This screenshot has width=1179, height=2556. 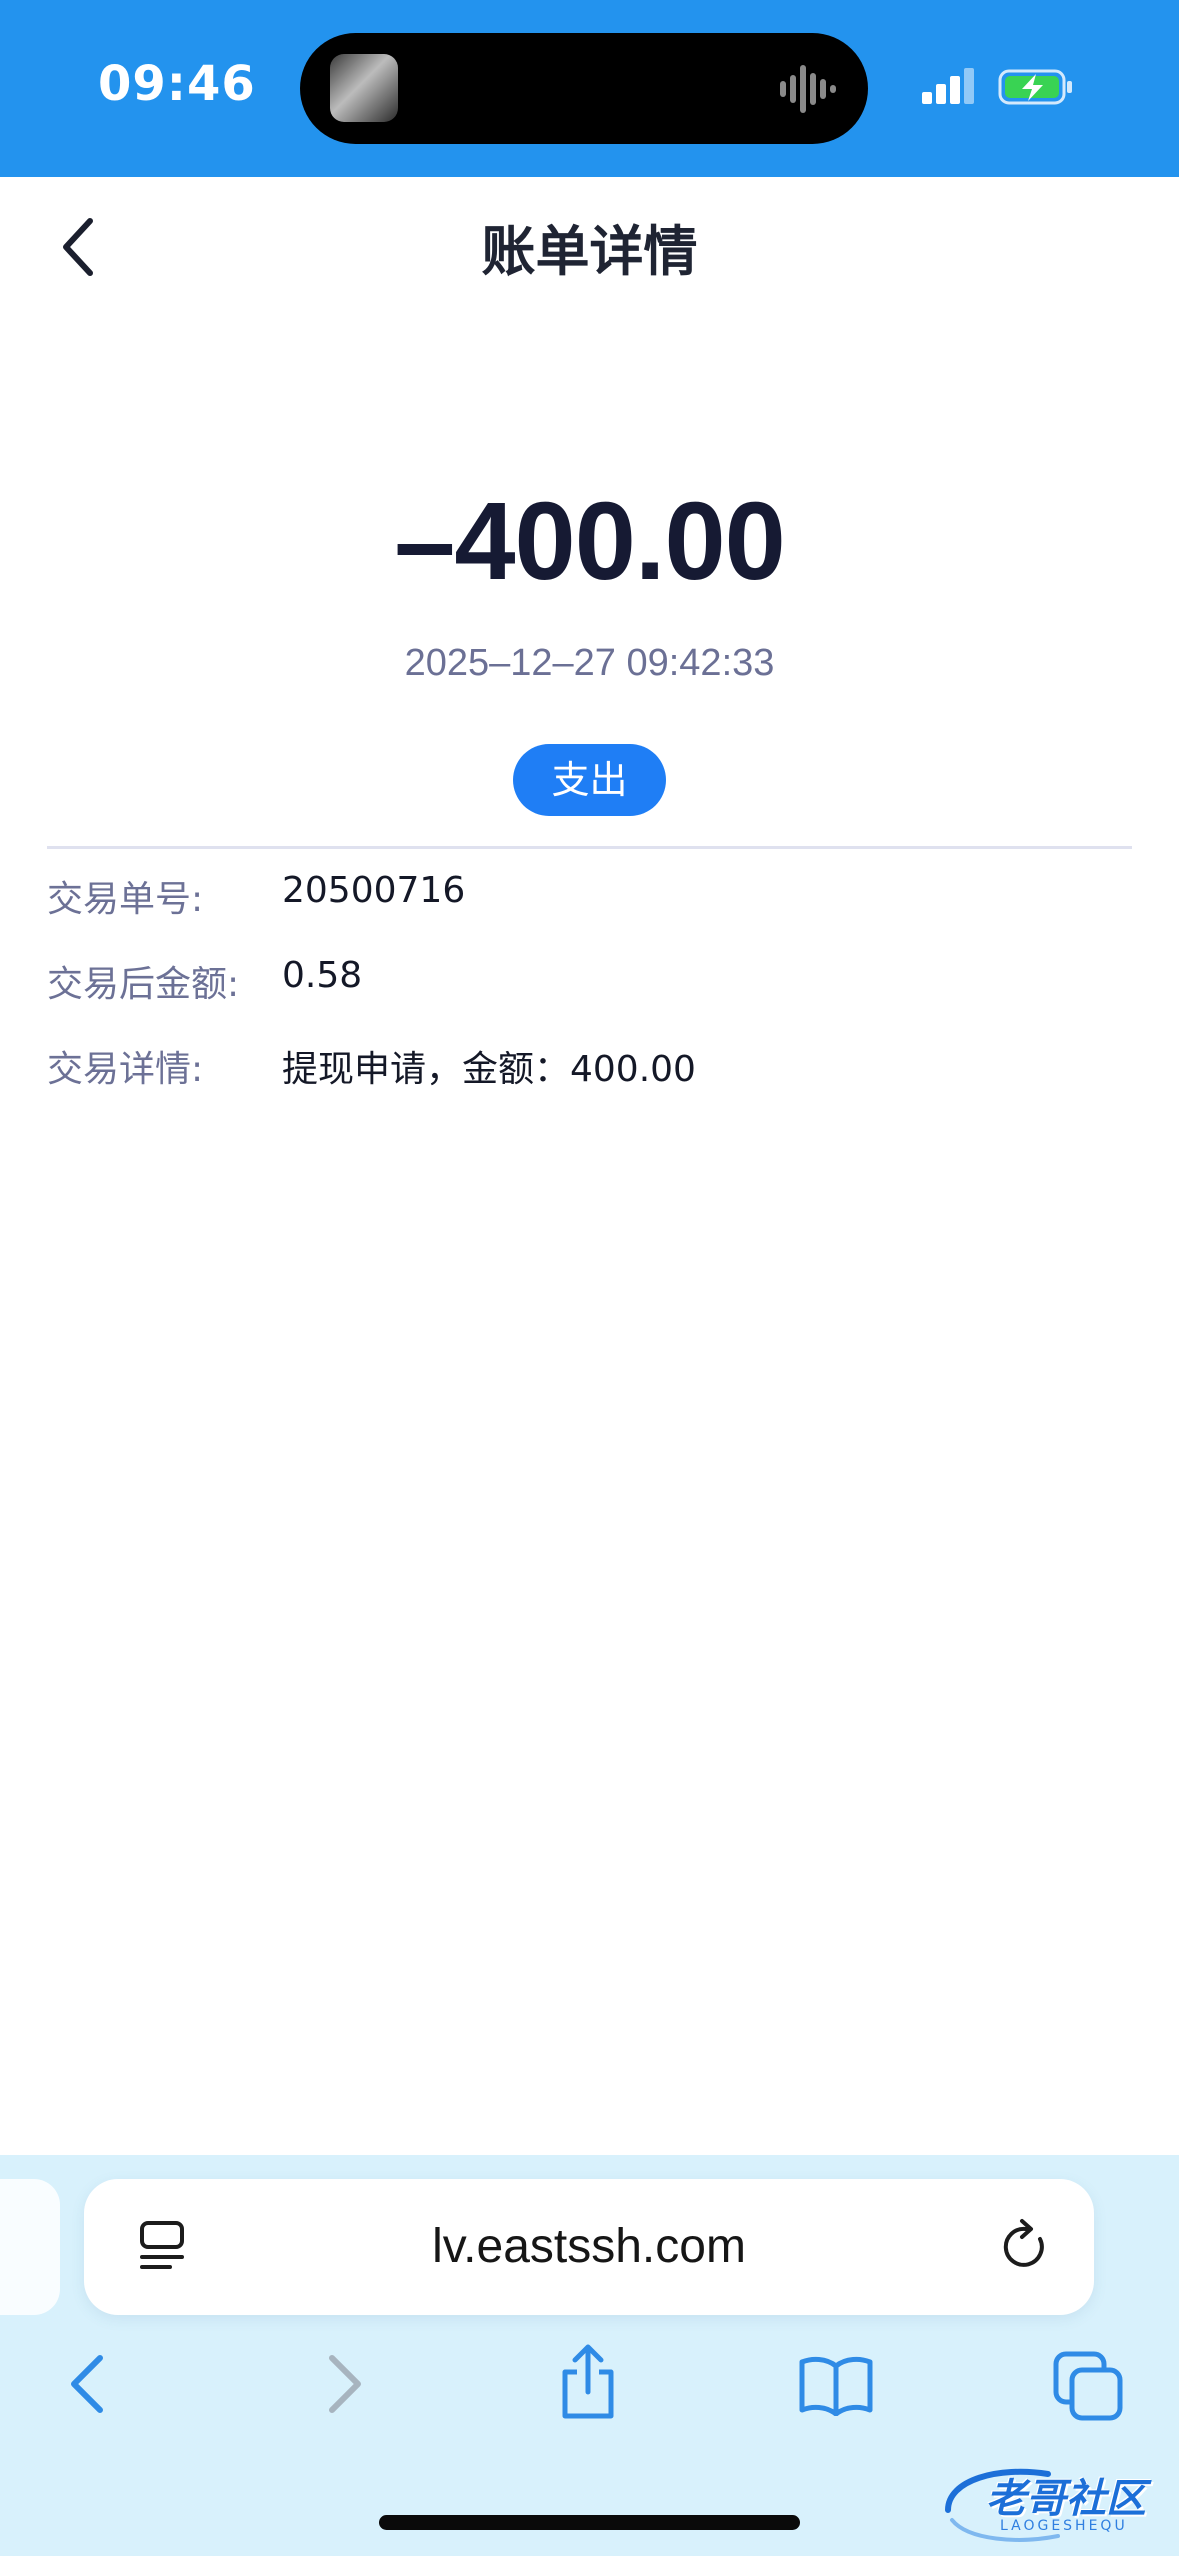 What do you see at coordinates (1066, 2499) in the screenshot?
I see `watermark-text: 老哥社区` at bounding box center [1066, 2499].